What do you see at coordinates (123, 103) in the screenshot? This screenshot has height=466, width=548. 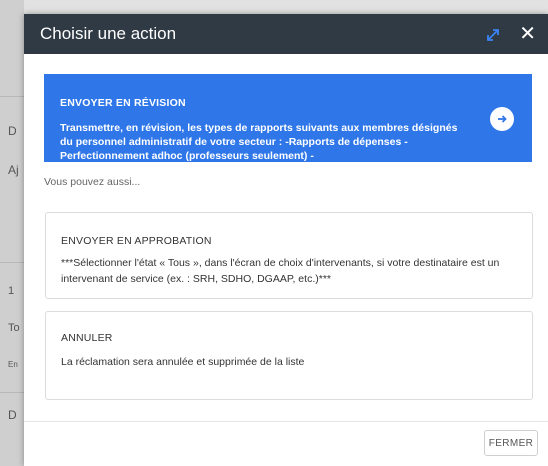 I see `primary-action-title: ENVOYER EN RÉVISION` at bounding box center [123, 103].